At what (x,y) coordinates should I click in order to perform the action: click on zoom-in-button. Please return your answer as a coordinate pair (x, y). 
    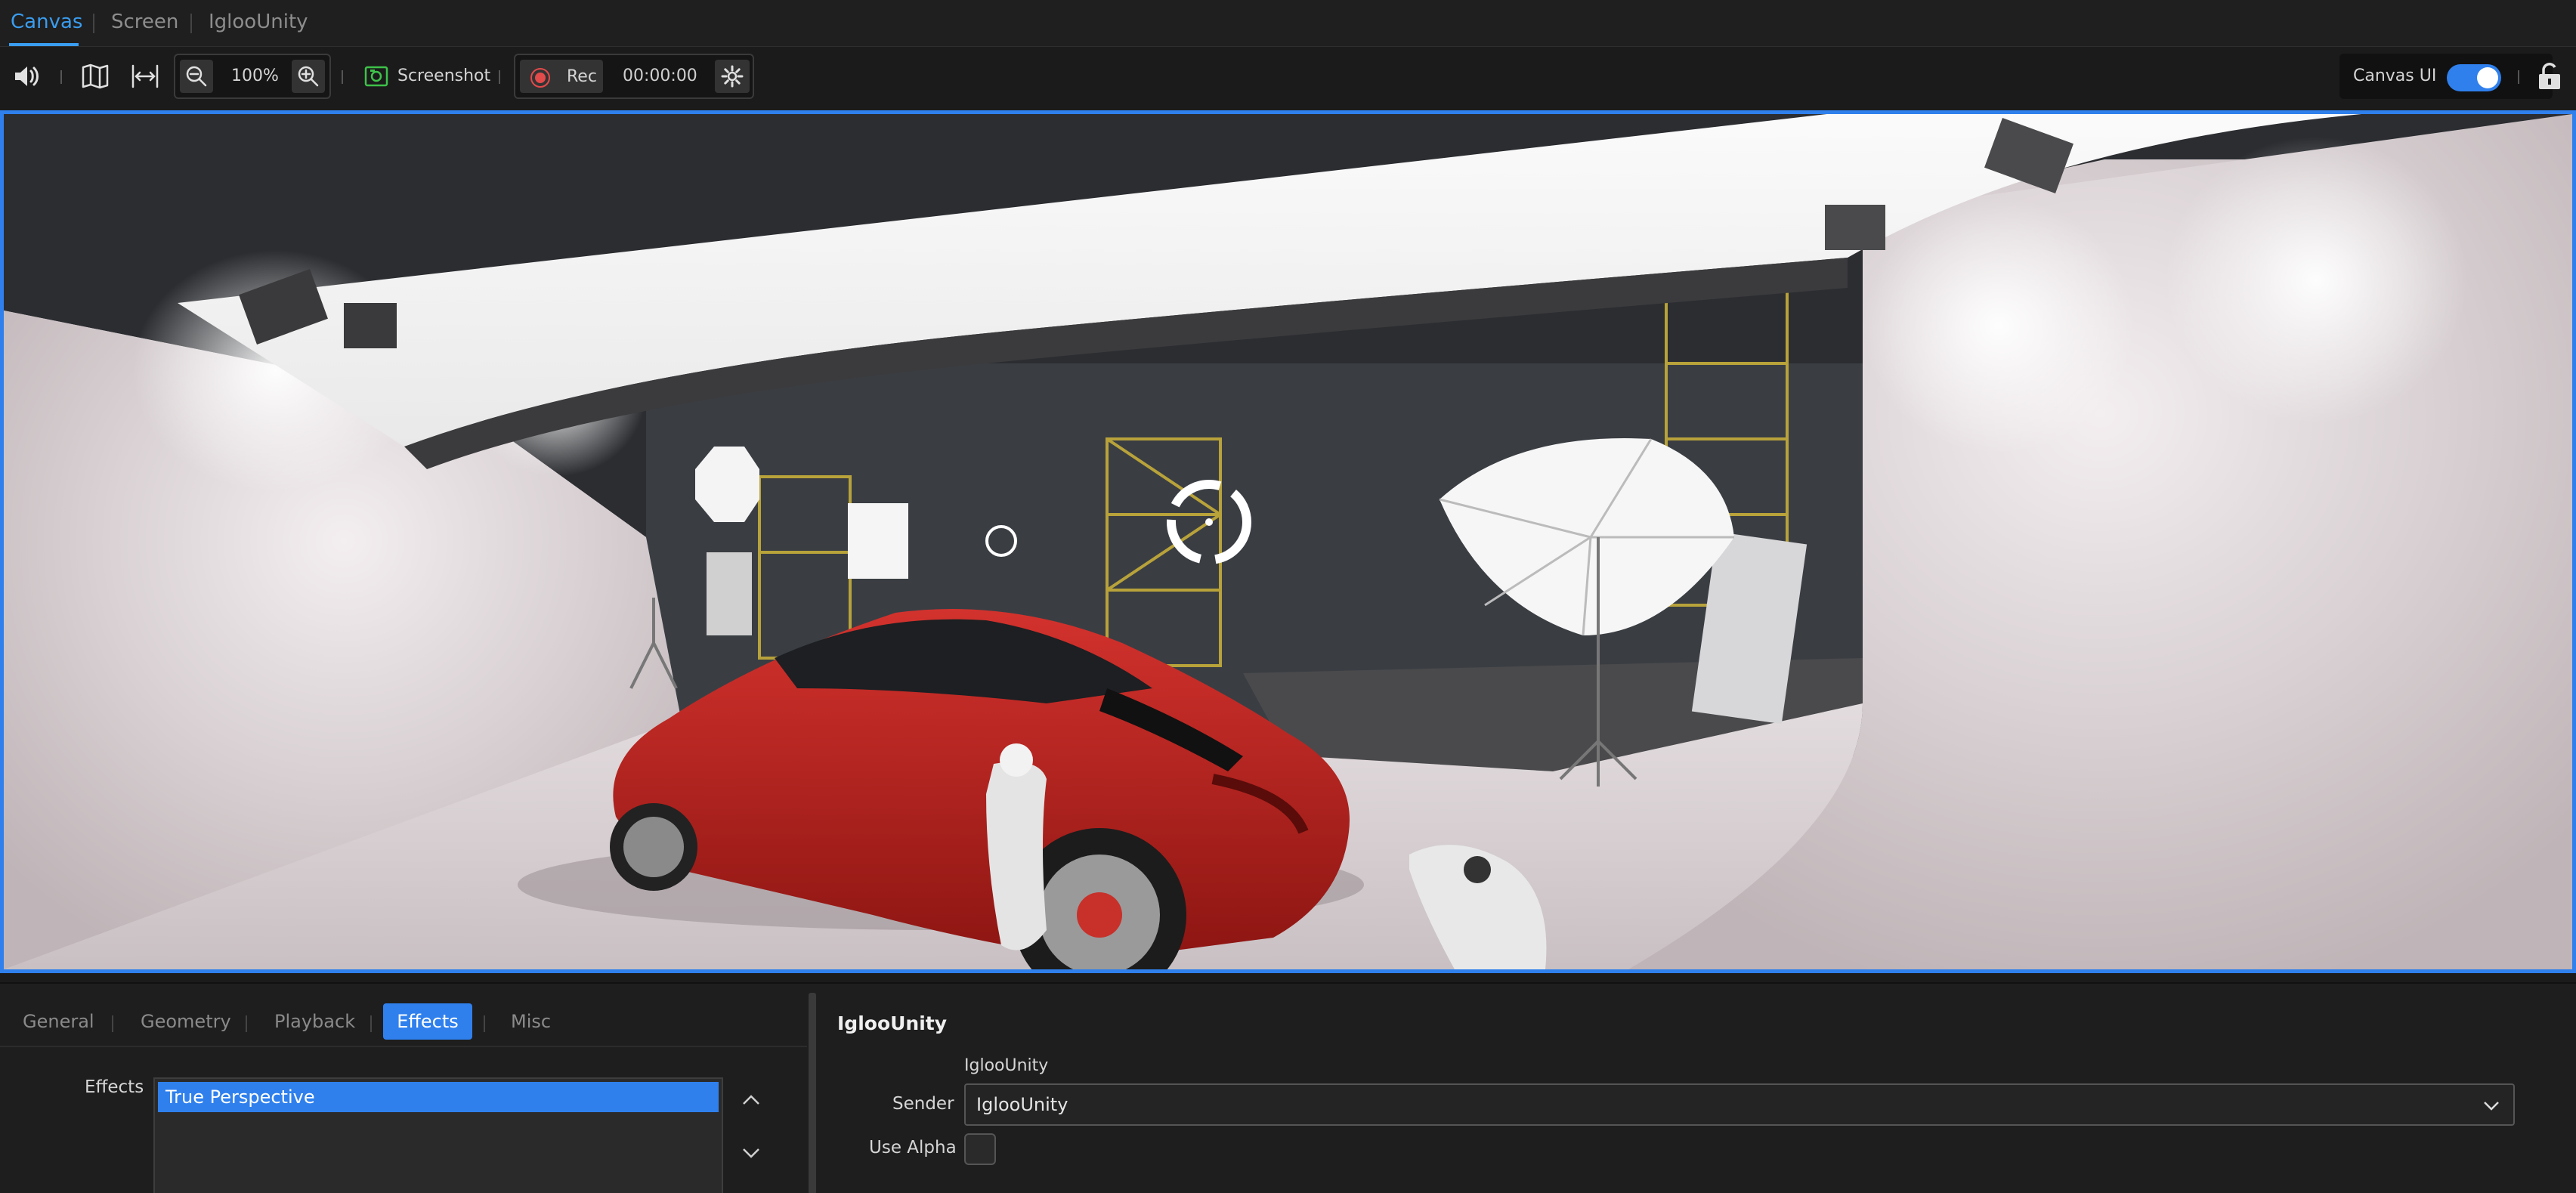
    Looking at the image, I should click on (308, 77).